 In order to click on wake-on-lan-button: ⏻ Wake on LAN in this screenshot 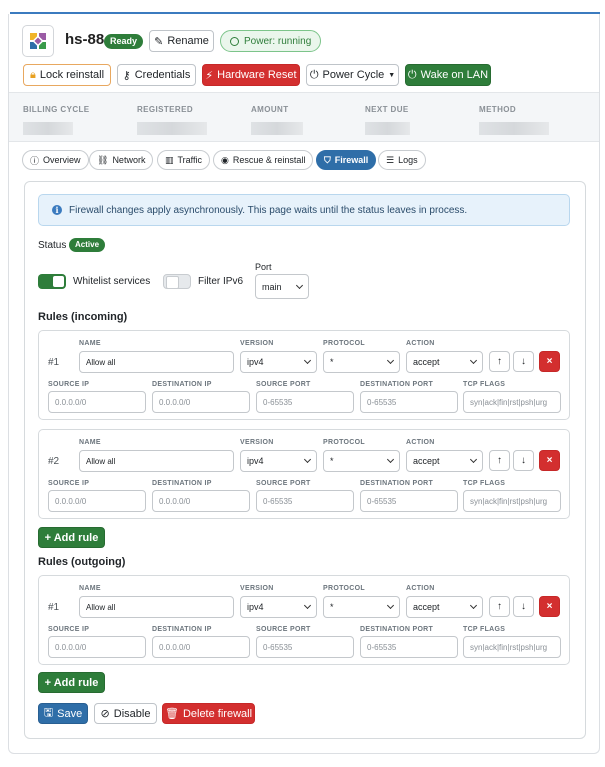, I will do `click(448, 75)`.